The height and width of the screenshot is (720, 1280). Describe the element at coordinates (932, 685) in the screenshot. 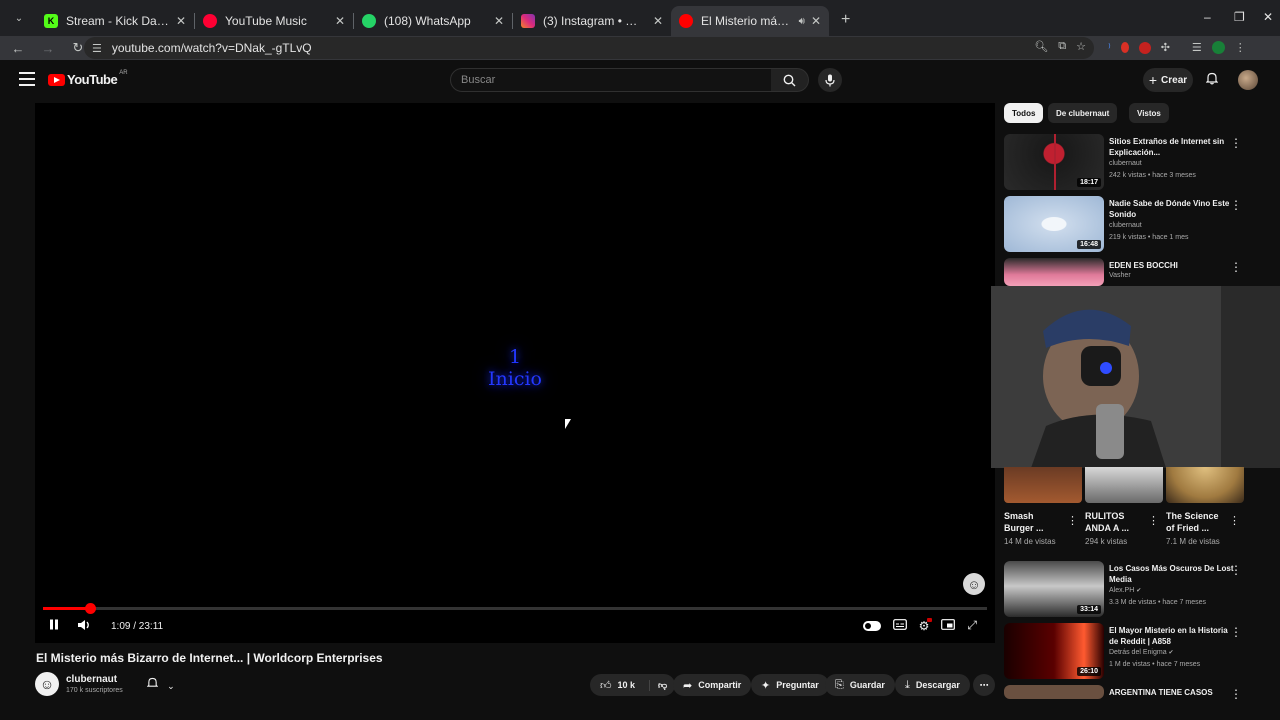

I see `download-button: ⤓ Descargar` at that location.